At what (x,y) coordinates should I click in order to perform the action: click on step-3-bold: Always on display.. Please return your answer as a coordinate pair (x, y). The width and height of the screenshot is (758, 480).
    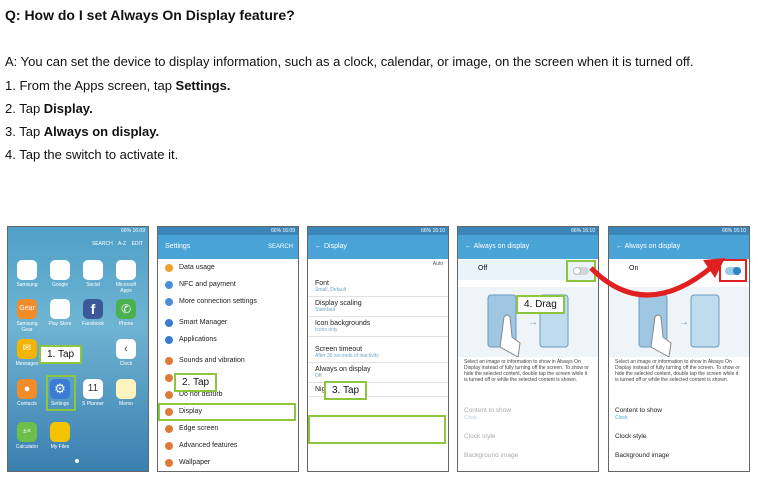
    Looking at the image, I should click on (101, 131).